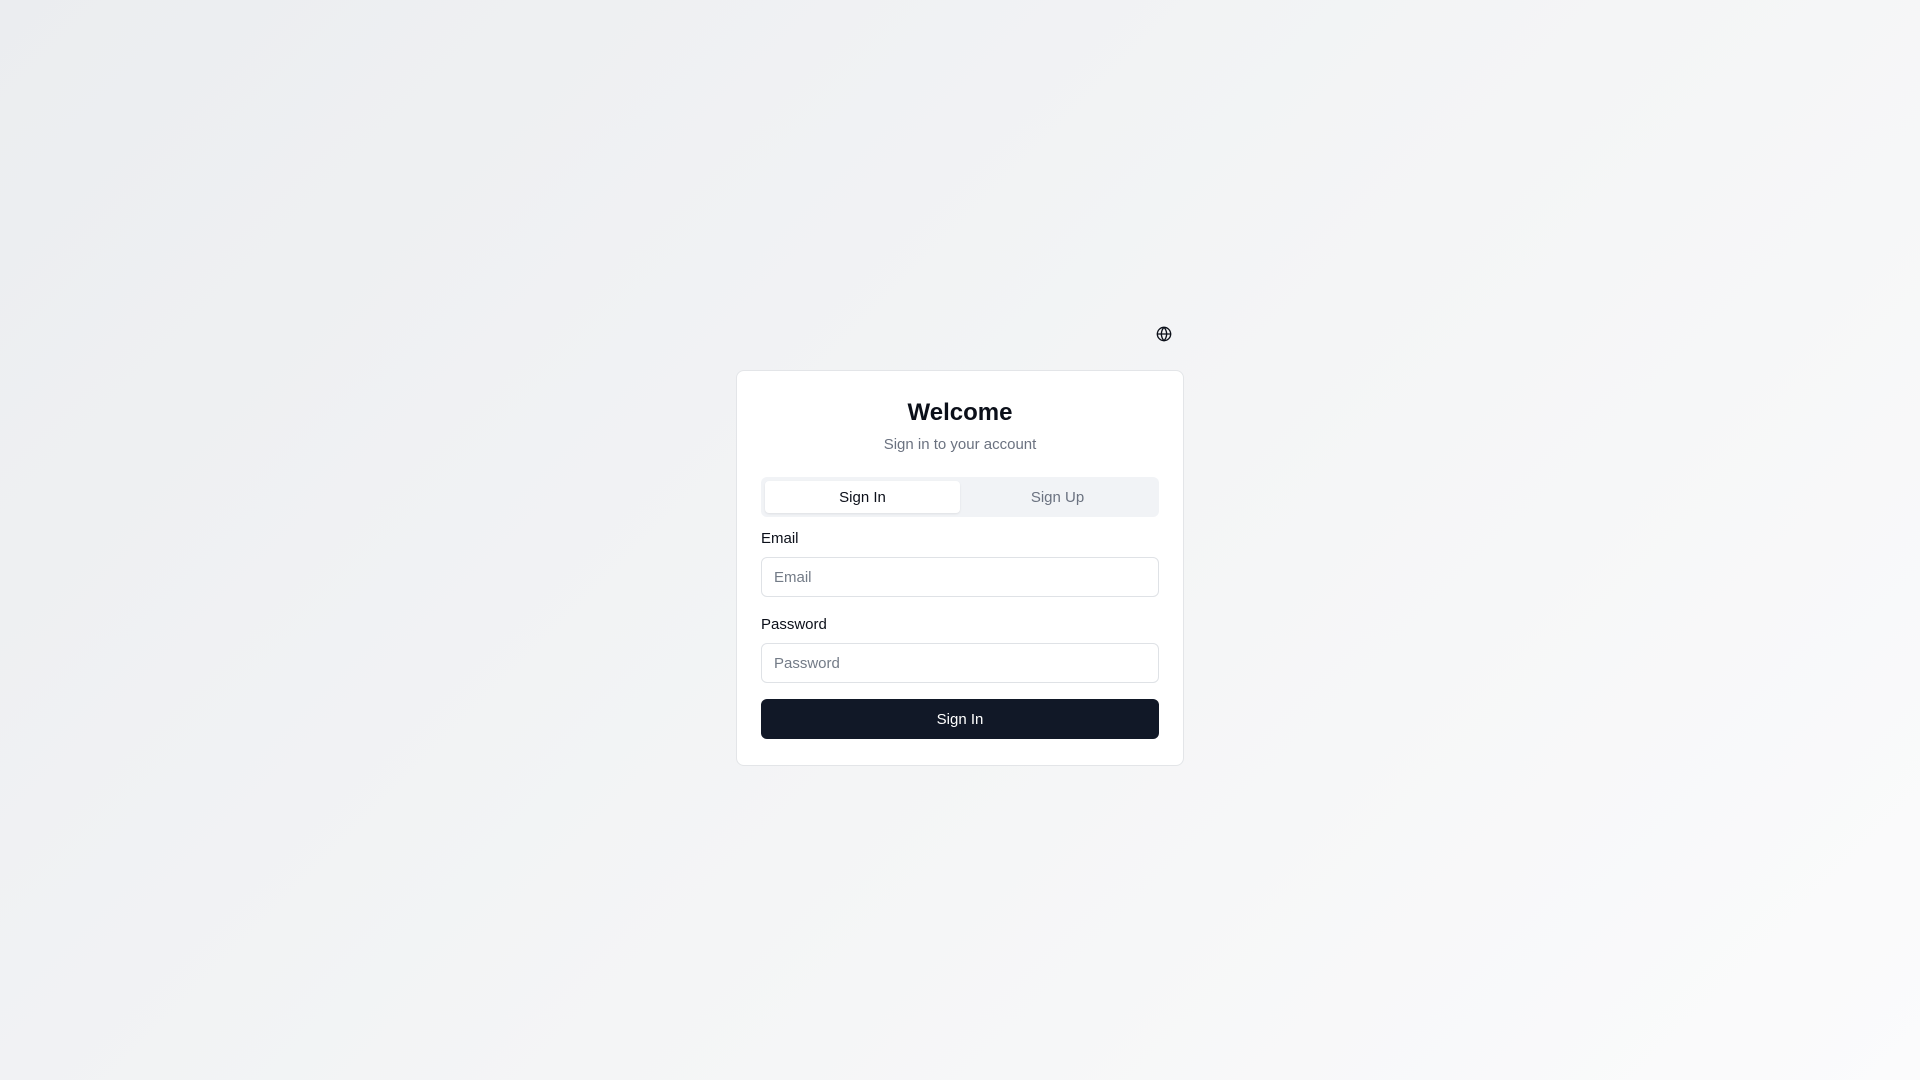 This screenshot has width=1920, height=1080. Describe the element at coordinates (794, 624) in the screenshot. I see `password-label: Password` at that location.